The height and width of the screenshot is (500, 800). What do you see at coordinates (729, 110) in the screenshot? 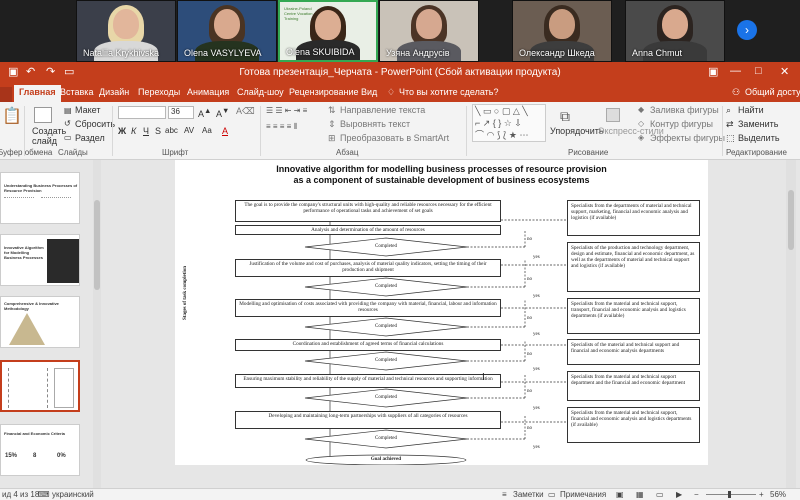
I see `search-icon: ⌕` at bounding box center [729, 110].